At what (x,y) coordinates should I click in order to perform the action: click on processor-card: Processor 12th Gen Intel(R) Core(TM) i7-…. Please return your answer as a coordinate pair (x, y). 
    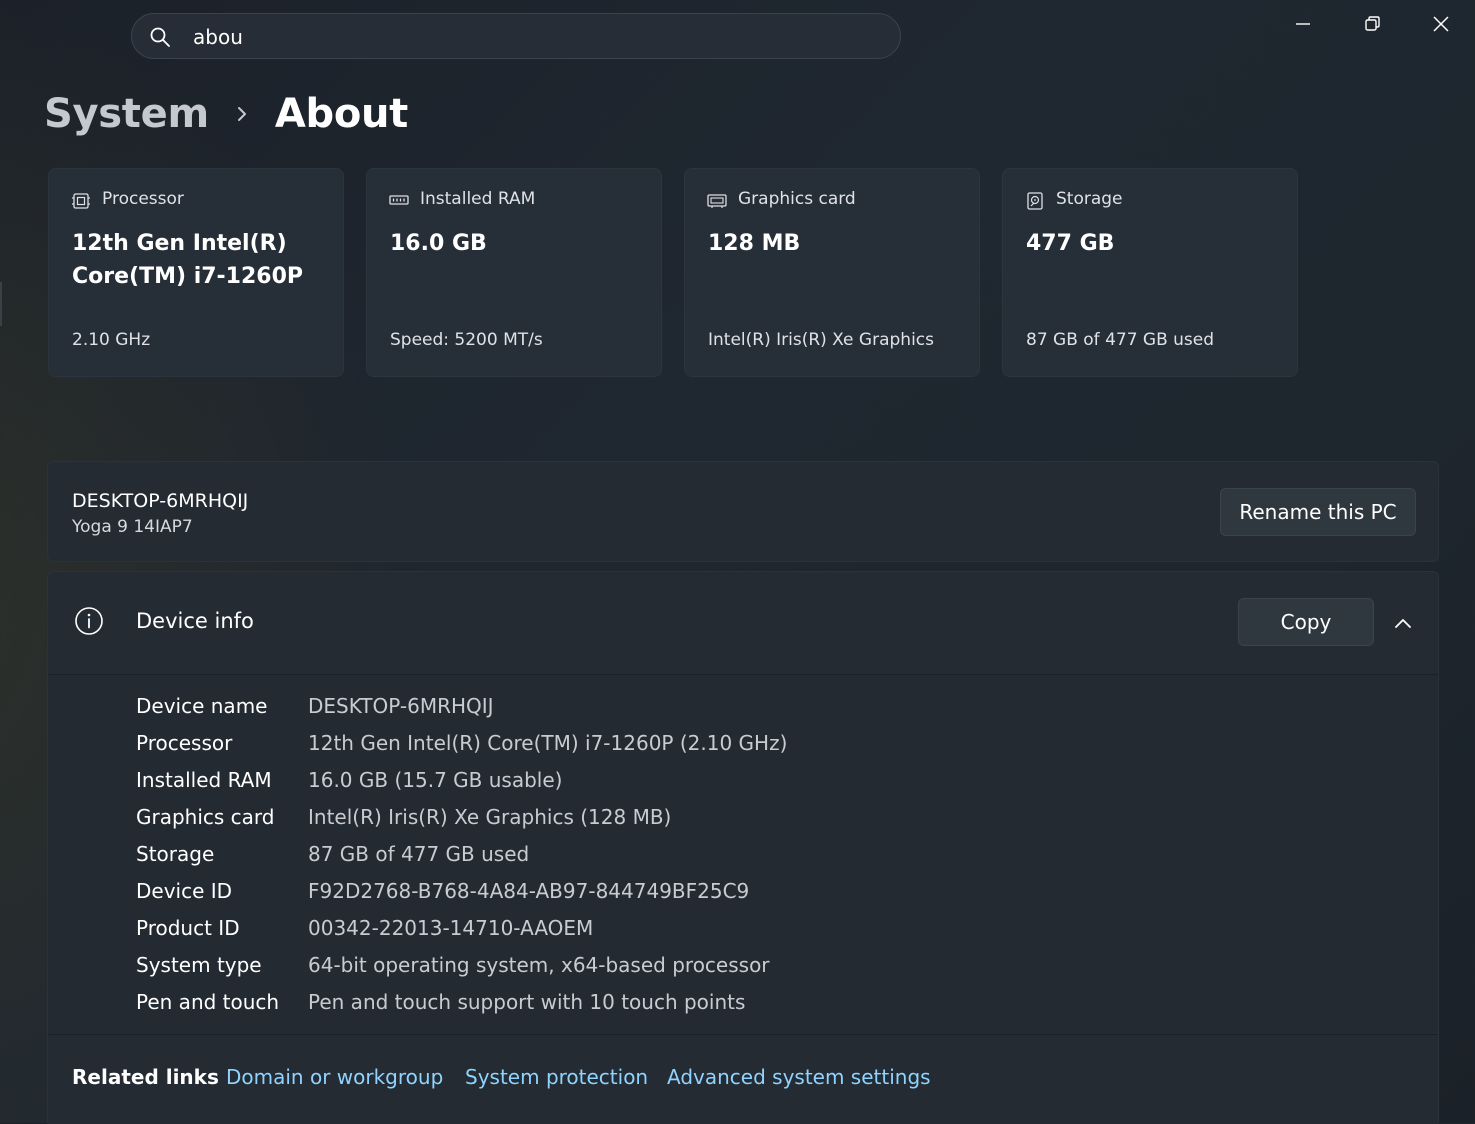
    Looking at the image, I should click on (196, 272).